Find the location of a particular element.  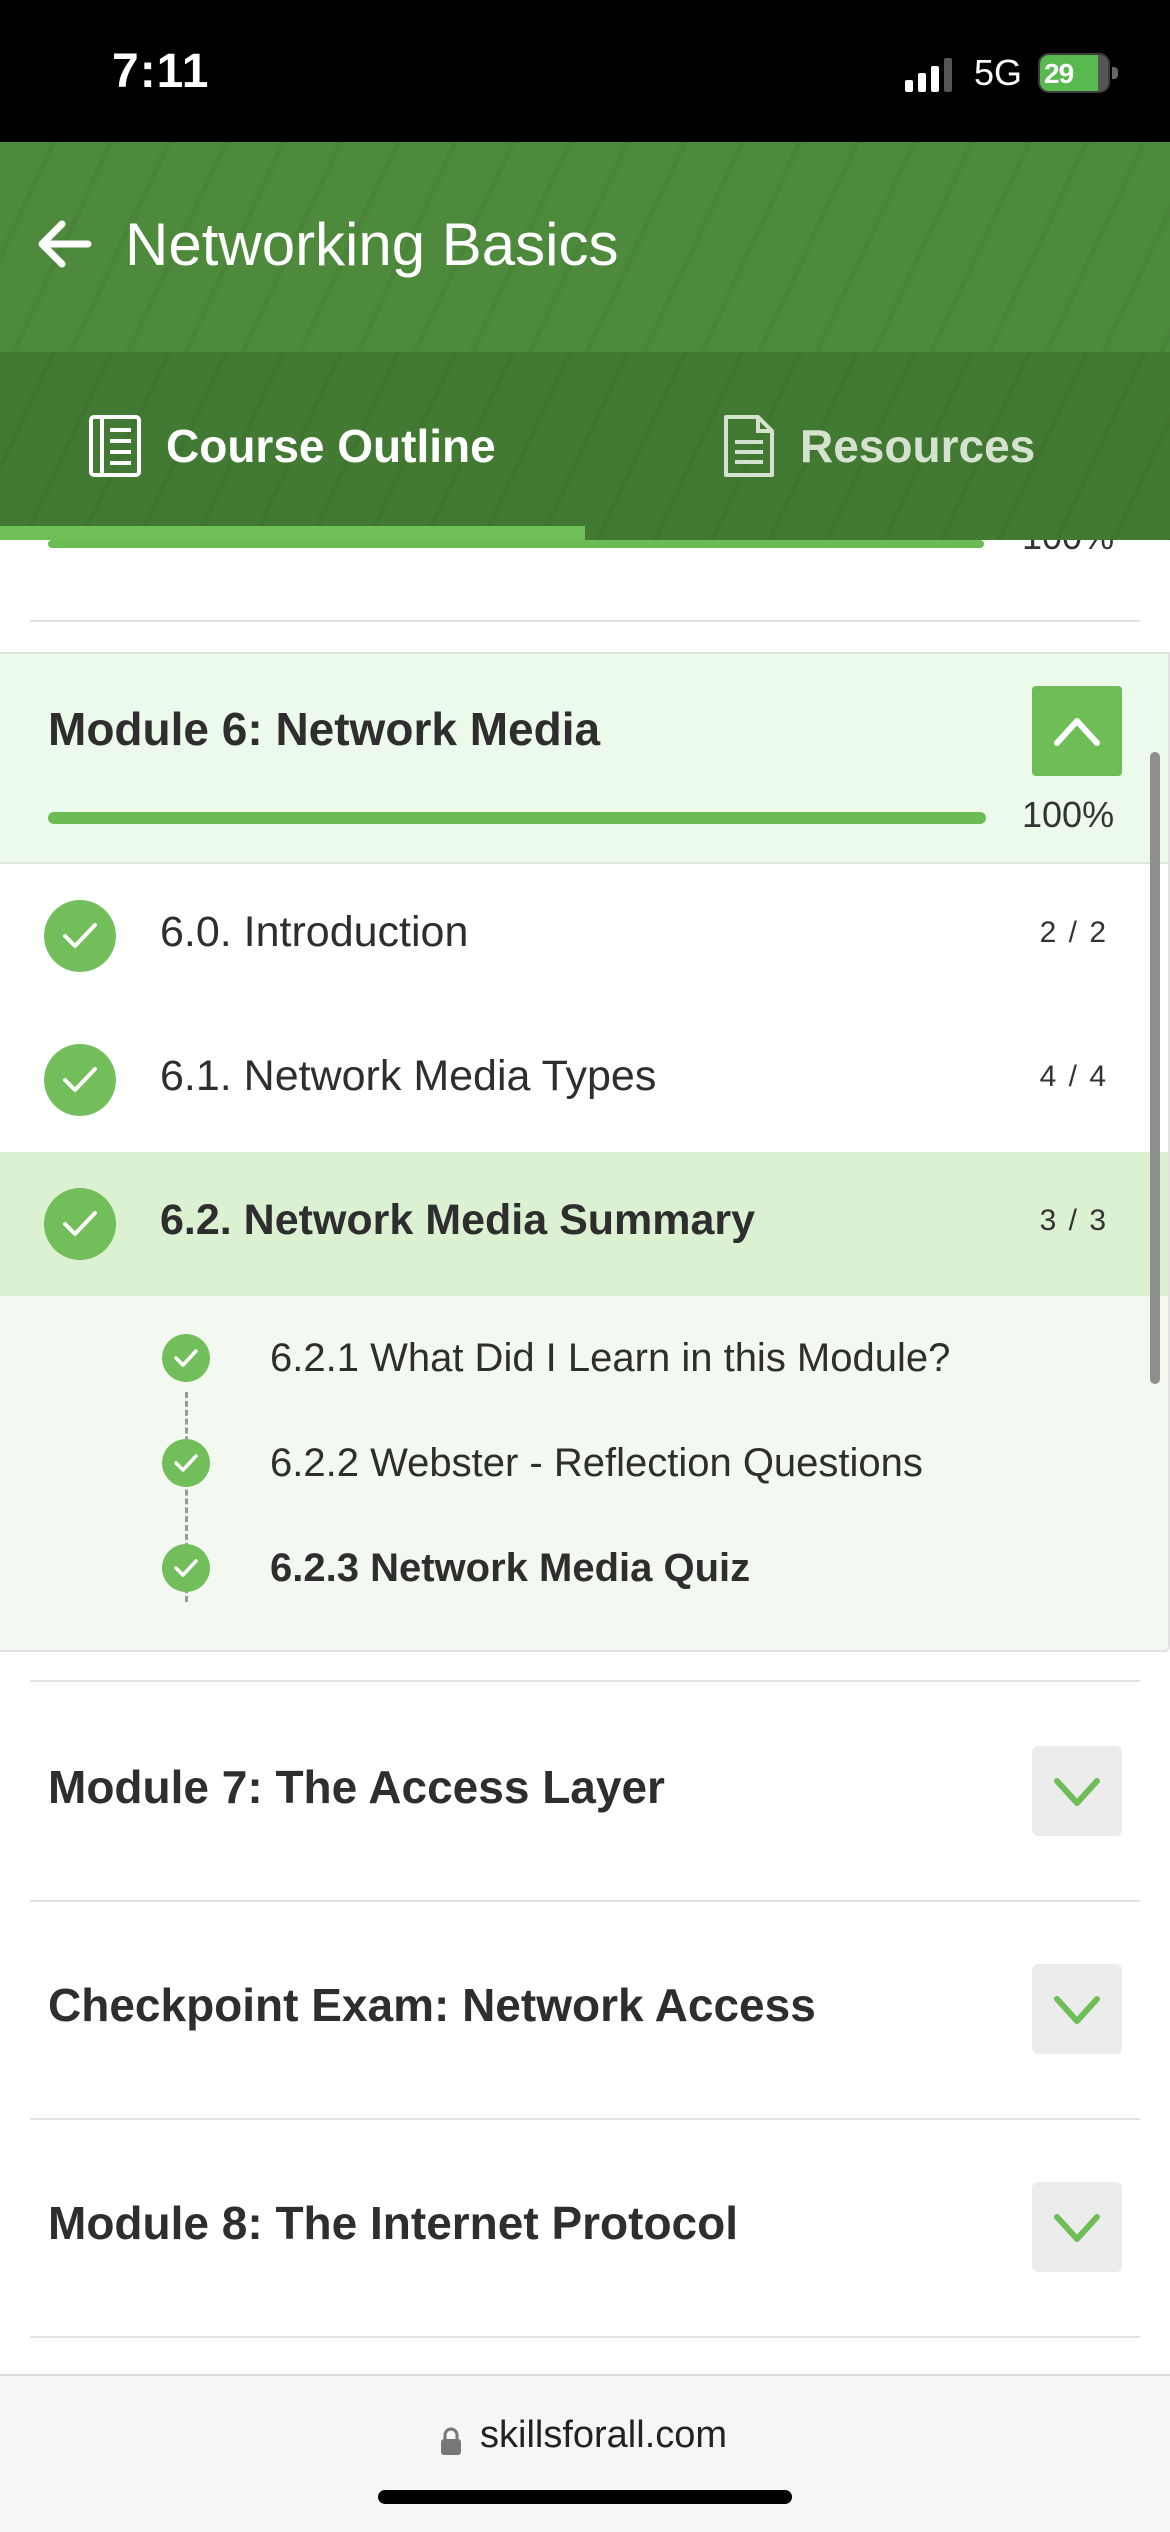

network-type: 5G is located at coordinates (998, 72).